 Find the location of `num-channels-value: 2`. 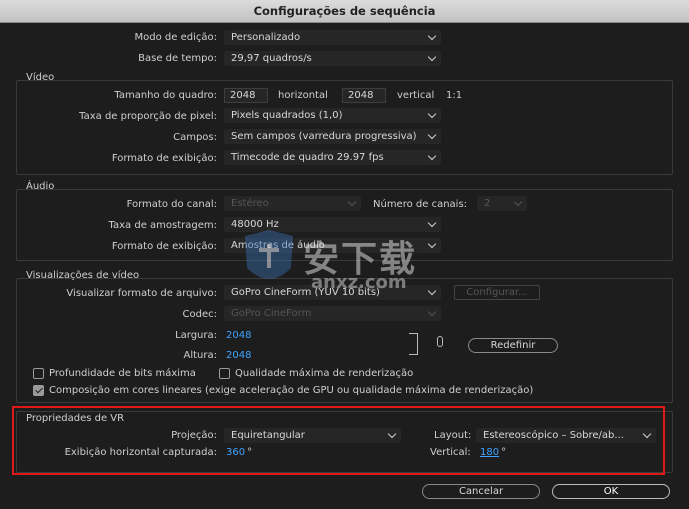

num-channels-value: 2 is located at coordinates (487, 203).